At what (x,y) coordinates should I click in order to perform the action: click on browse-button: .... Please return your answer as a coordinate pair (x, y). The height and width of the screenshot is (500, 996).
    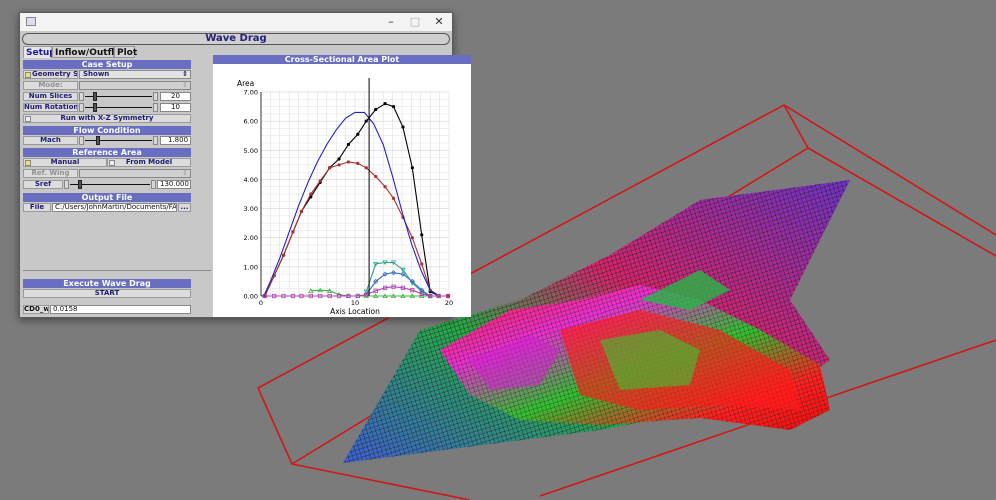
    Looking at the image, I should click on (184, 207).